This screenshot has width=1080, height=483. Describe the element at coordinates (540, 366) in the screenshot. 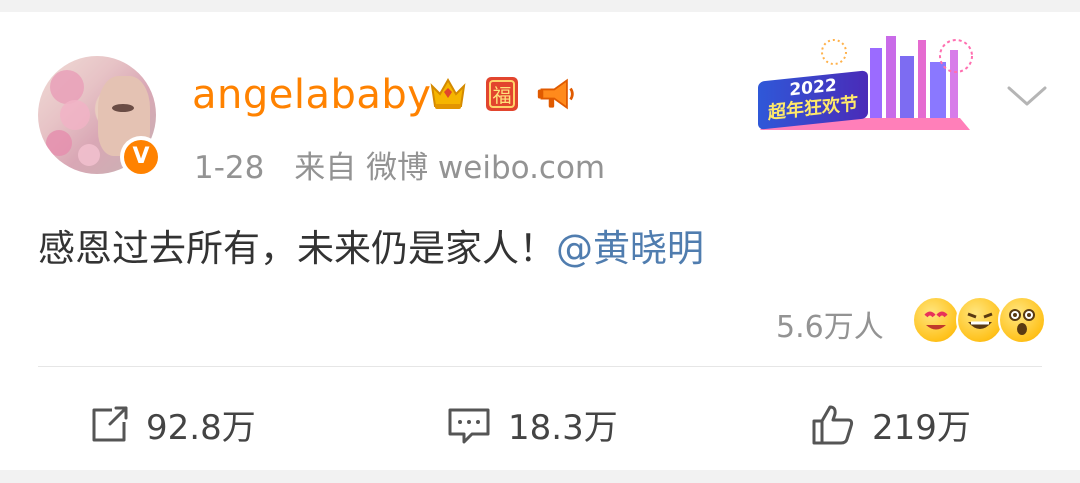

I see `divider` at that location.